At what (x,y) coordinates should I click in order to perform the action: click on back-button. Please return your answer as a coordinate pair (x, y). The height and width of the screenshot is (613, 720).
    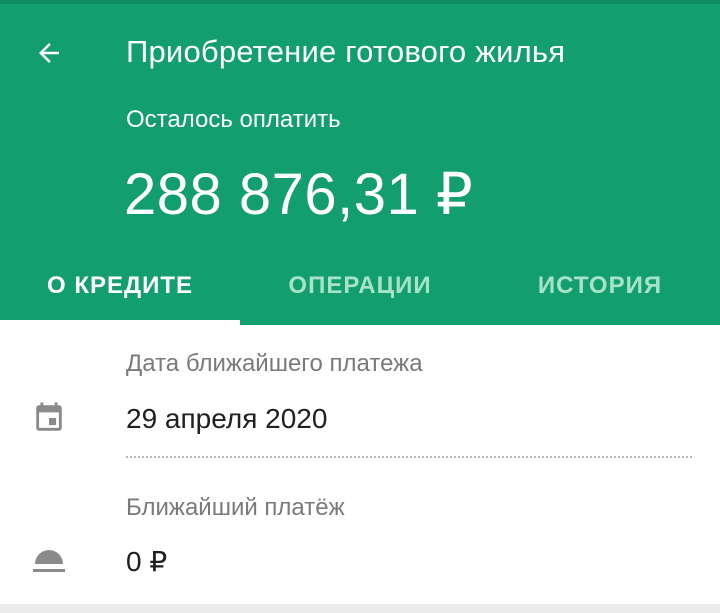
    Looking at the image, I should click on (49, 53).